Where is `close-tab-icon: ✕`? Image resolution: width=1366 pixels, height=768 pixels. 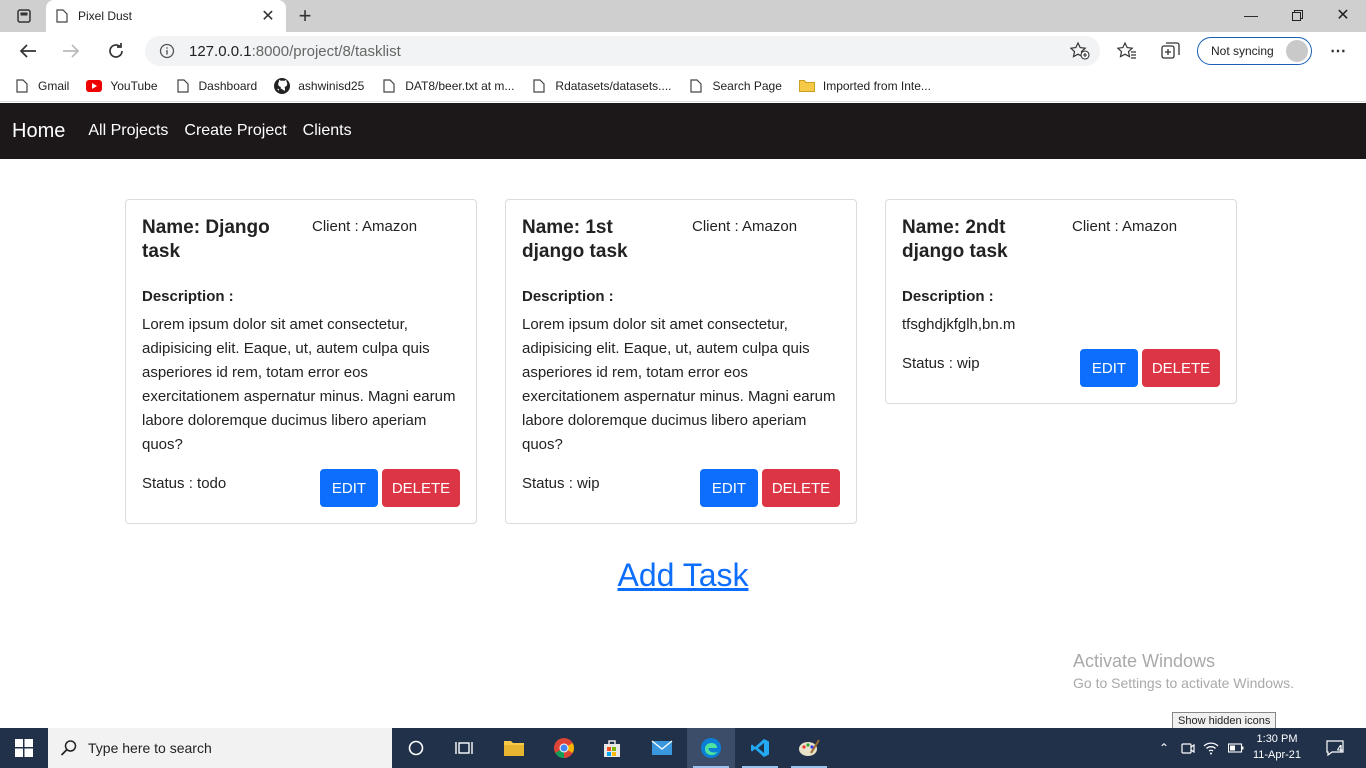
close-tab-icon: ✕ is located at coordinates (268, 16).